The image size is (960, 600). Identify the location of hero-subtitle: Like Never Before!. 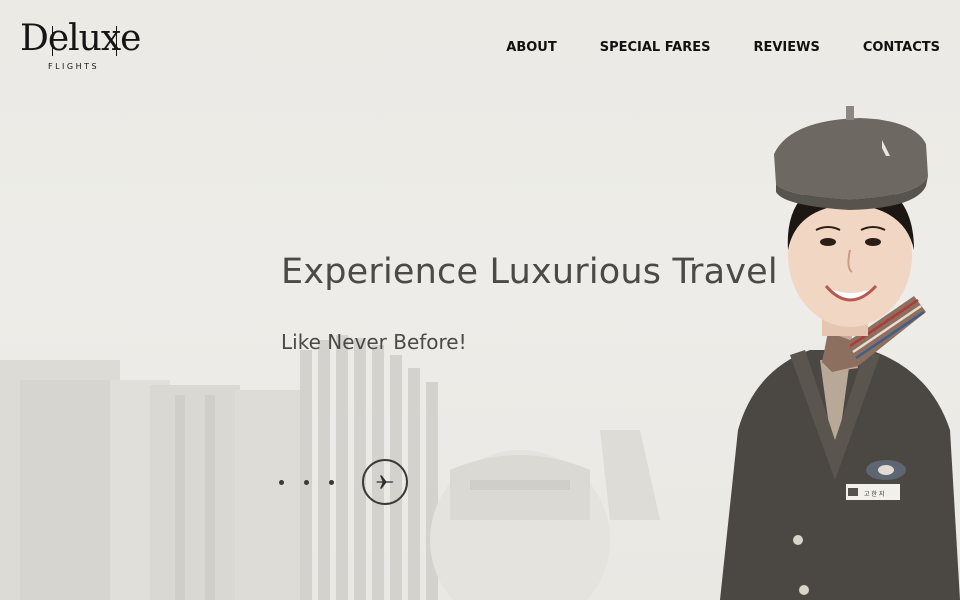
(374, 342).